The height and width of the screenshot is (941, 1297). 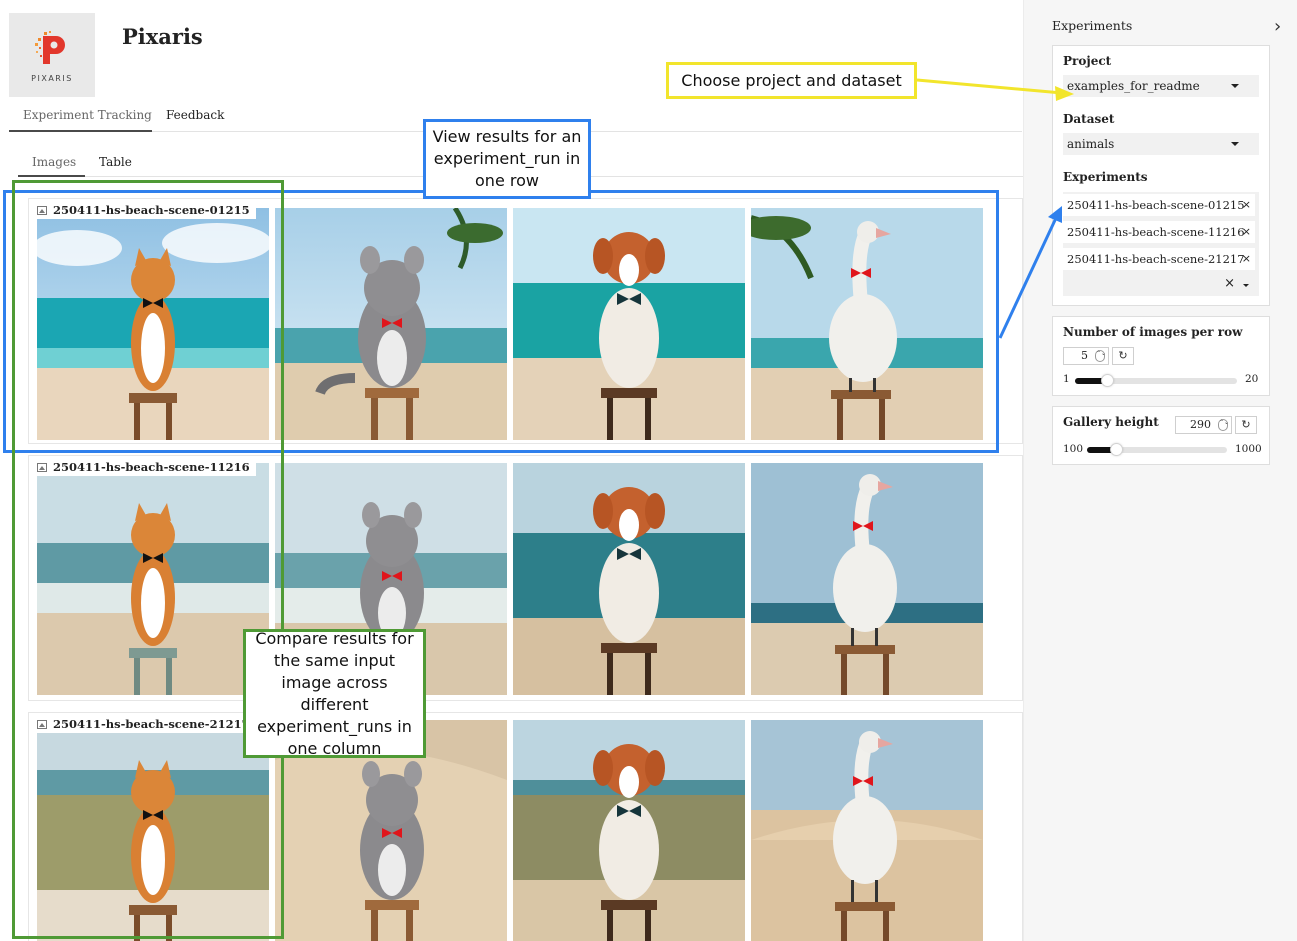 What do you see at coordinates (1087, 61) in the screenshot?
I see `project-label: Project` at bounding box center [1087, 61].